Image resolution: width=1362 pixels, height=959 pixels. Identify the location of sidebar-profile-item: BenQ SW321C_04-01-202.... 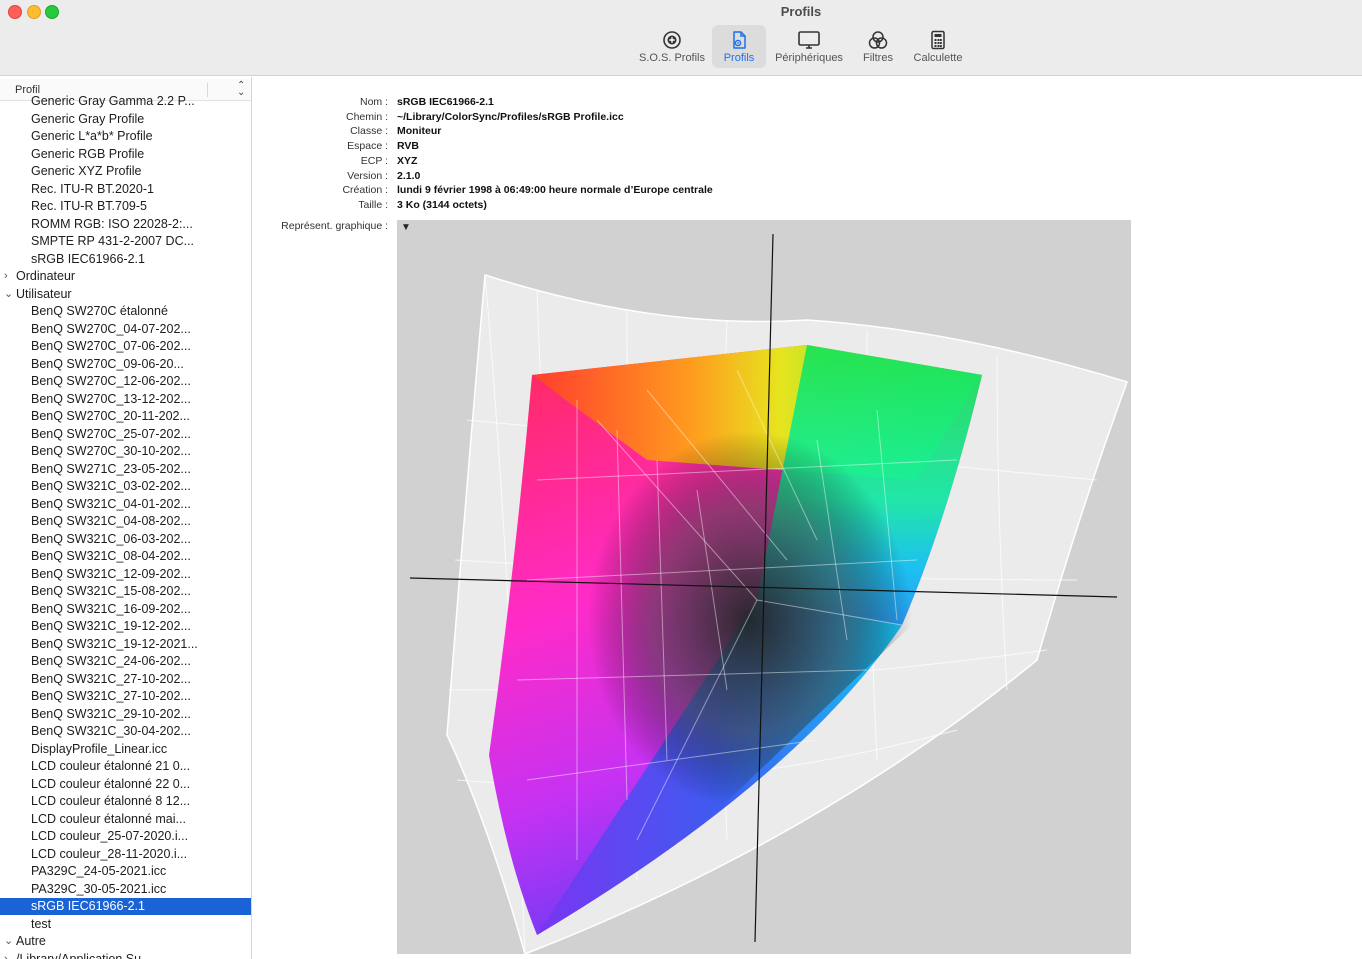
(125, 504).